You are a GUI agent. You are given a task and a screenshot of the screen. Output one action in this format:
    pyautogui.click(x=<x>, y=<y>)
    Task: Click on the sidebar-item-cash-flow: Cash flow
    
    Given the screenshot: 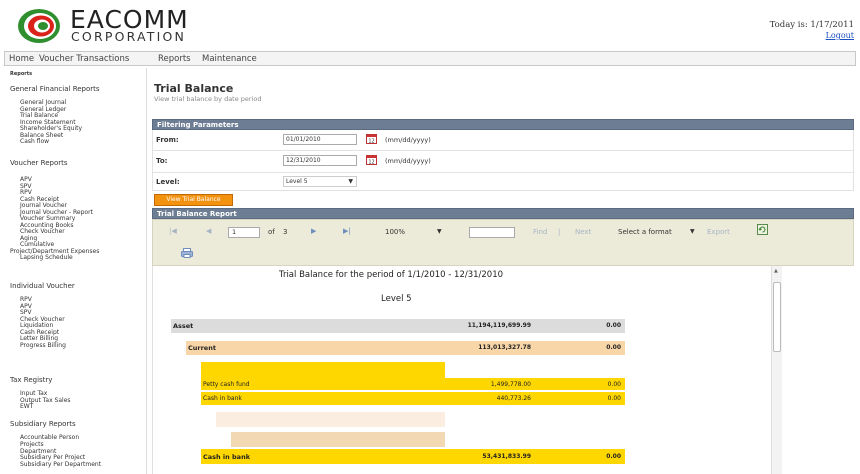 What is the action you would take?
    pyautogui.click(x=34, y=142)
    